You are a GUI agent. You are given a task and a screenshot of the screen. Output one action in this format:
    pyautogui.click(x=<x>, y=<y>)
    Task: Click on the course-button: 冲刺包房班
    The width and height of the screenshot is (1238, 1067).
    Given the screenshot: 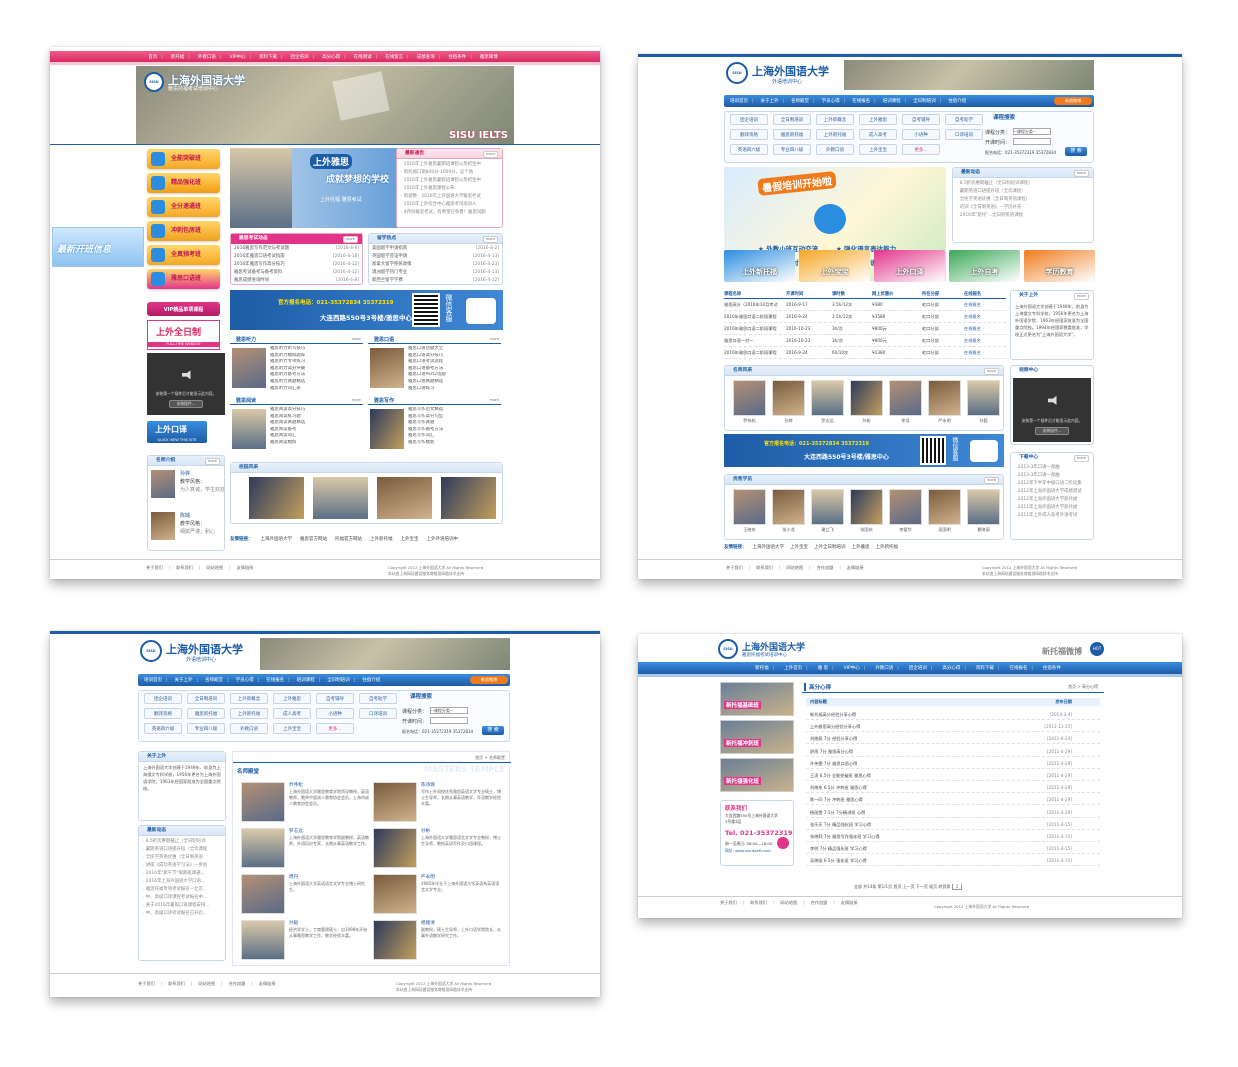 What is the action you would take?
    pyautogui.click(x=183, y=231)
    